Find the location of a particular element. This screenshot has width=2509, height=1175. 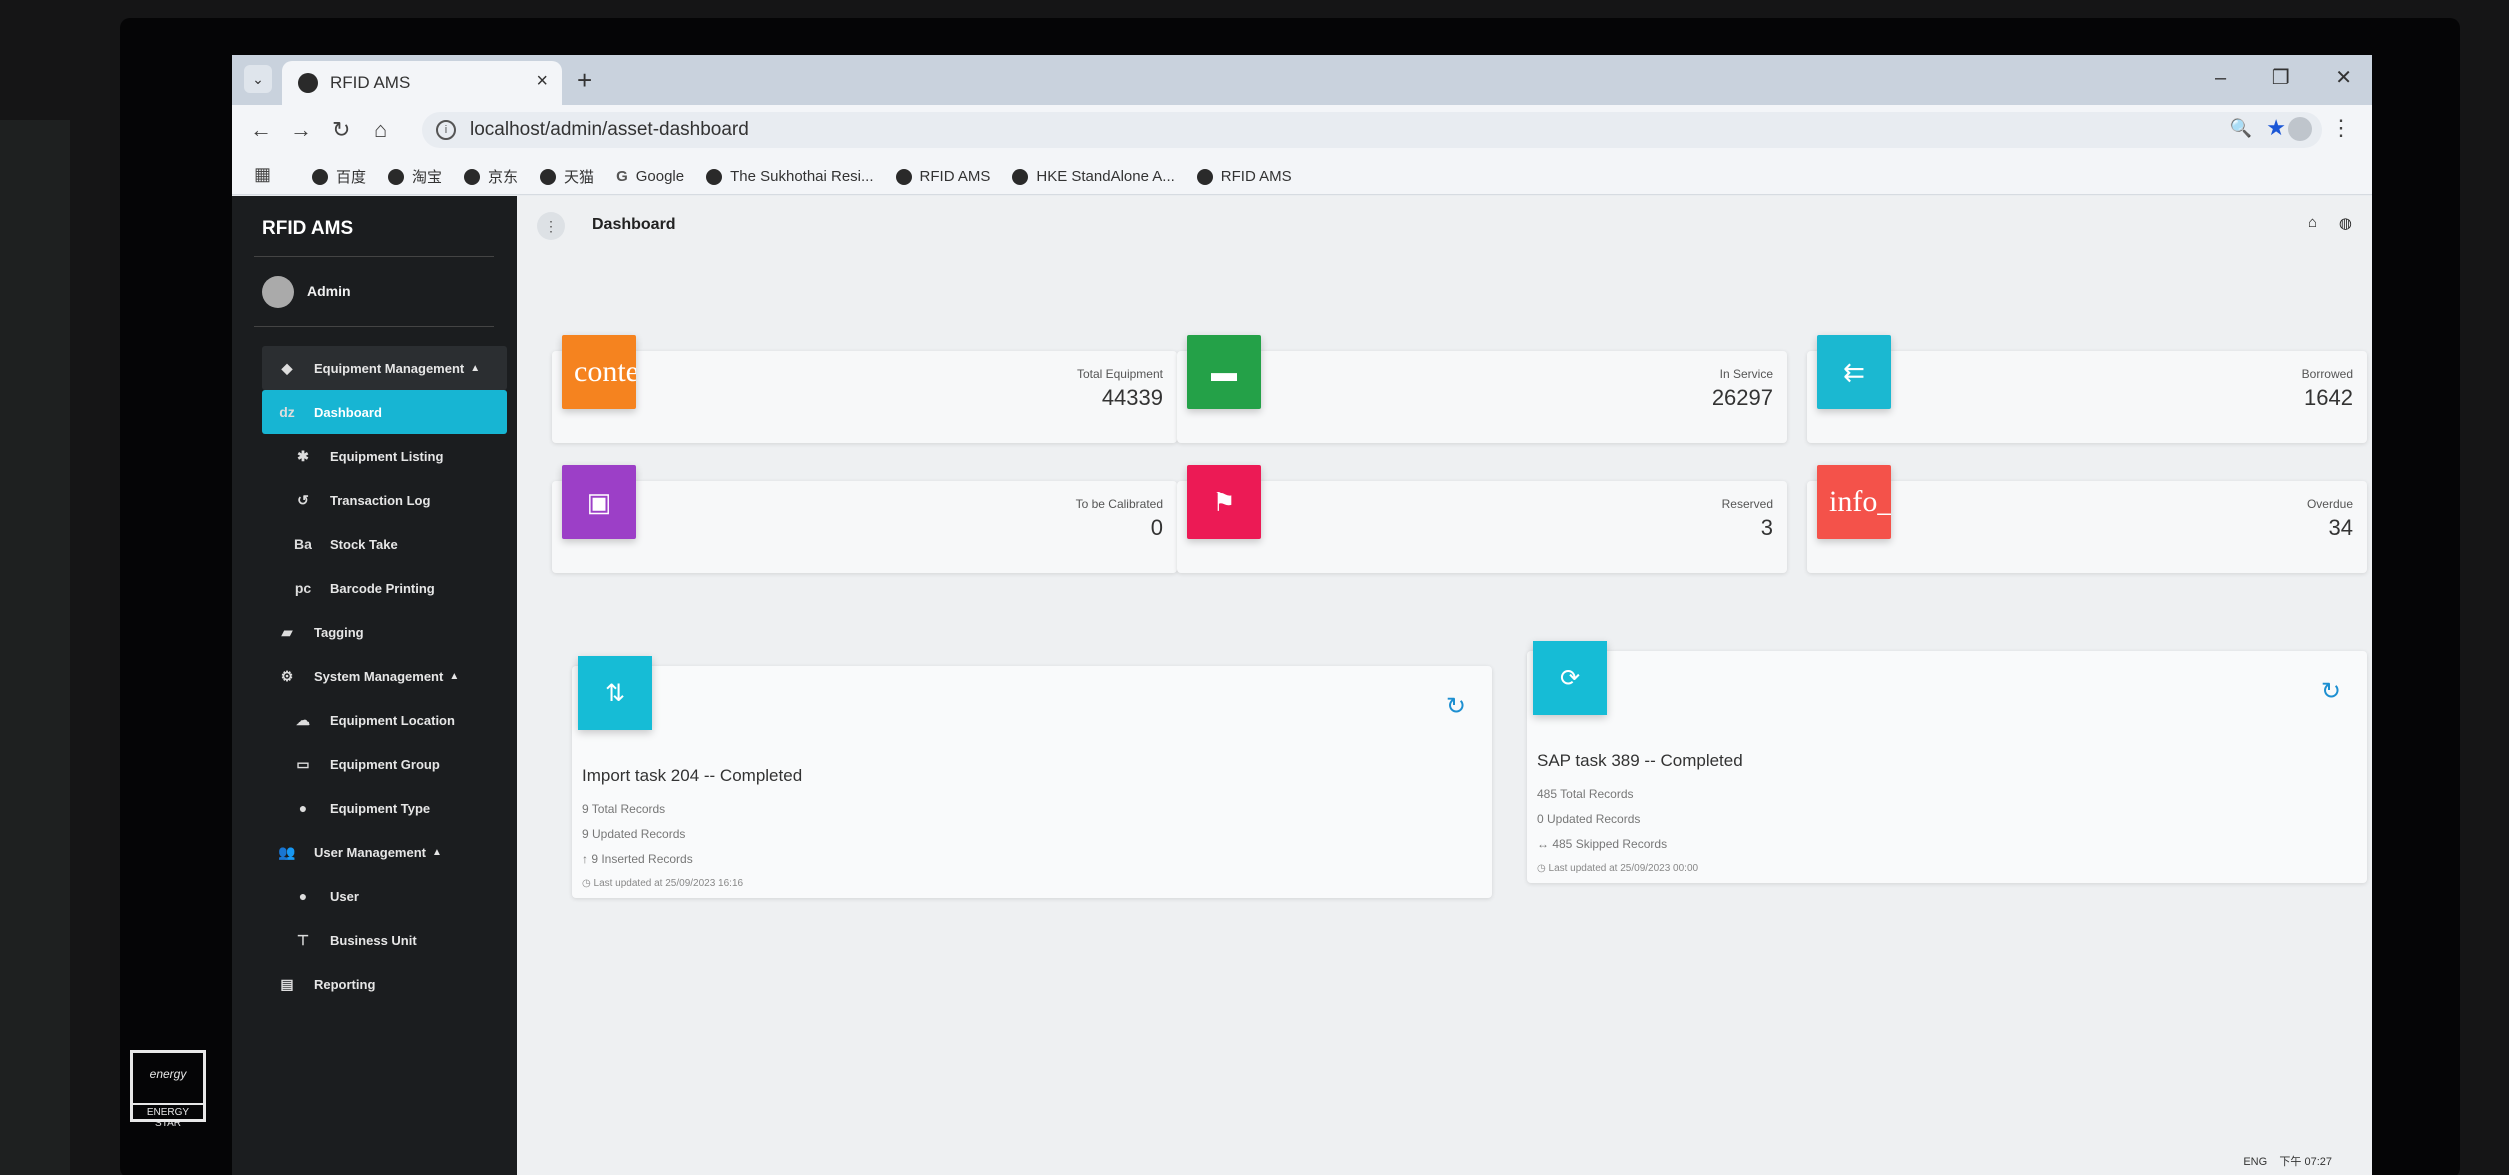

bookmark-item: G Google is located at coordinates (650, 176).